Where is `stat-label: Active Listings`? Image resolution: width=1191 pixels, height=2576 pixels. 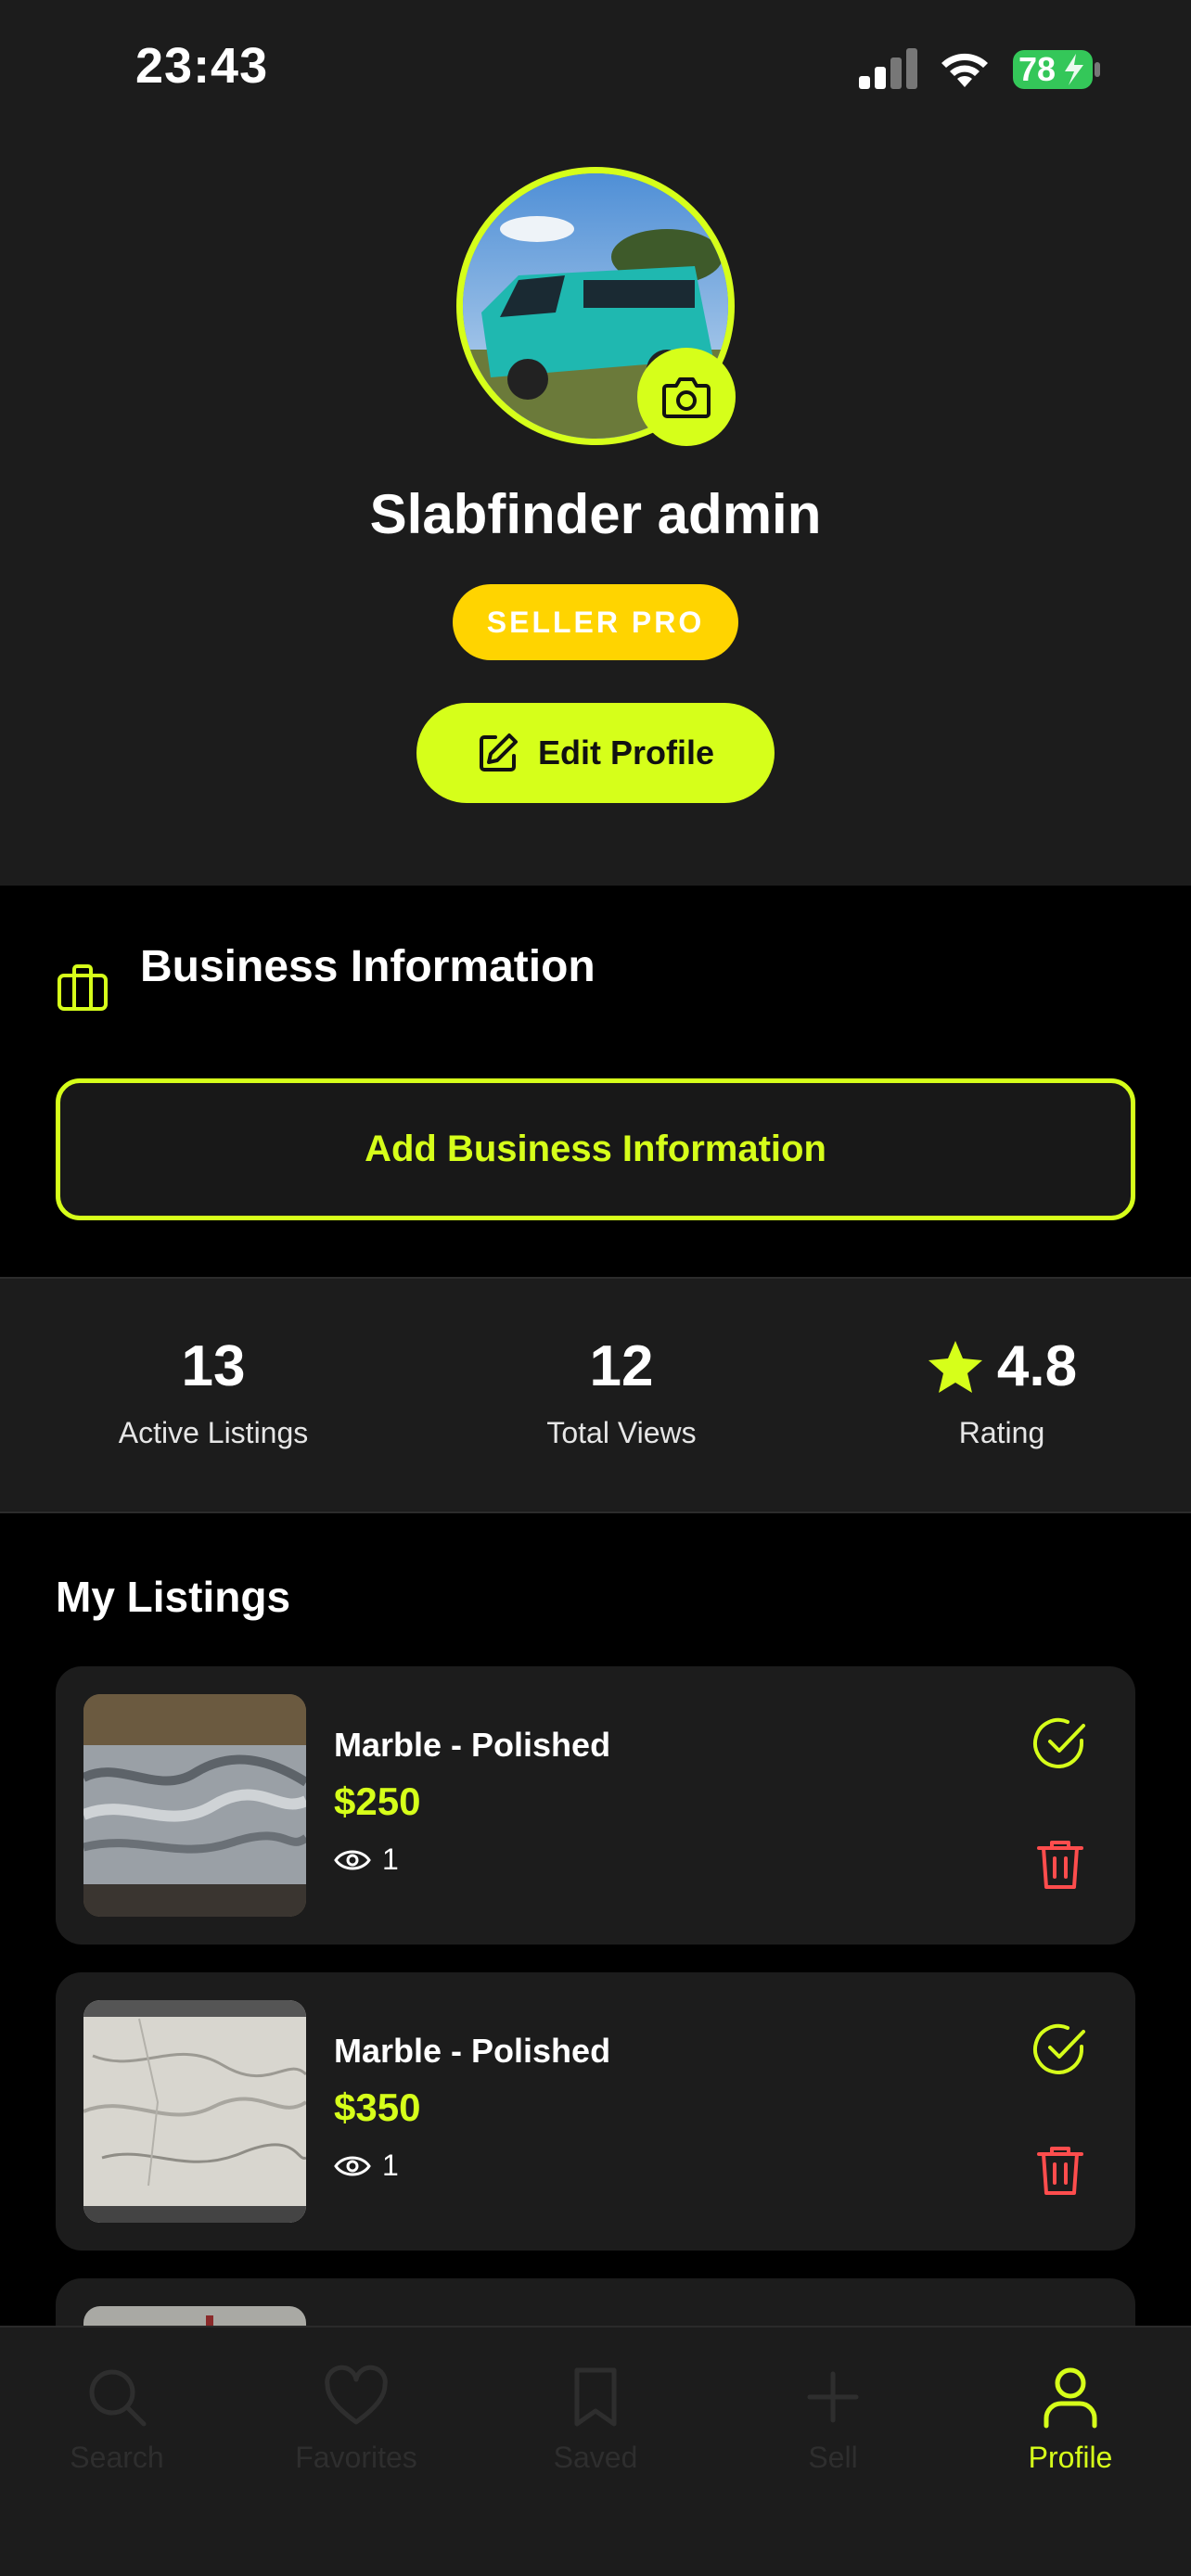 stat-label: Active Listings is located at coordinates (213, 1432).